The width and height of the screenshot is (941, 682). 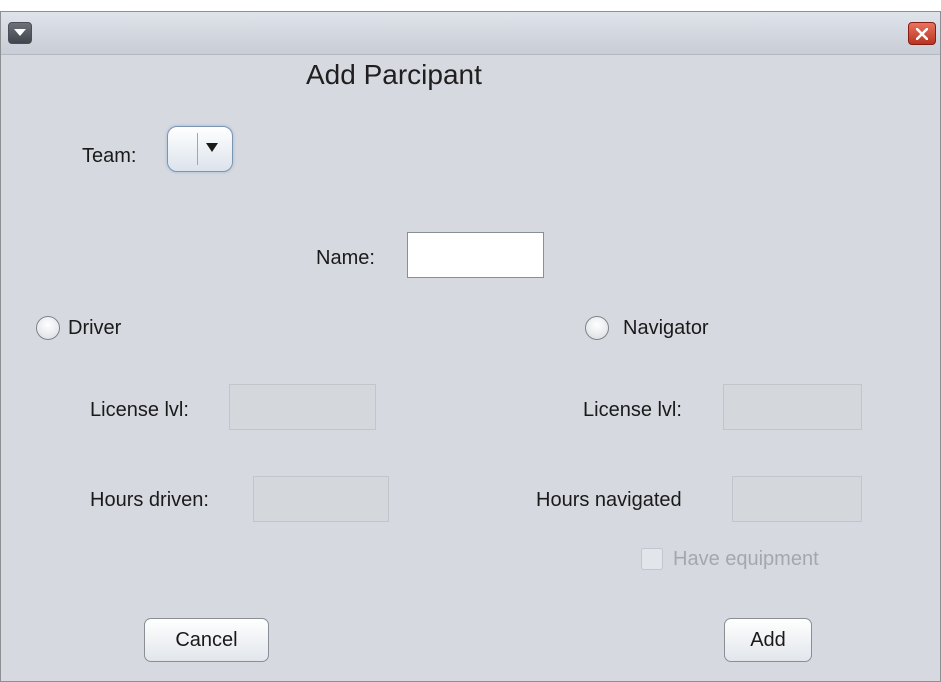 I want to click on navigator-license-label: License lvl:, so click(x=632, y=410).